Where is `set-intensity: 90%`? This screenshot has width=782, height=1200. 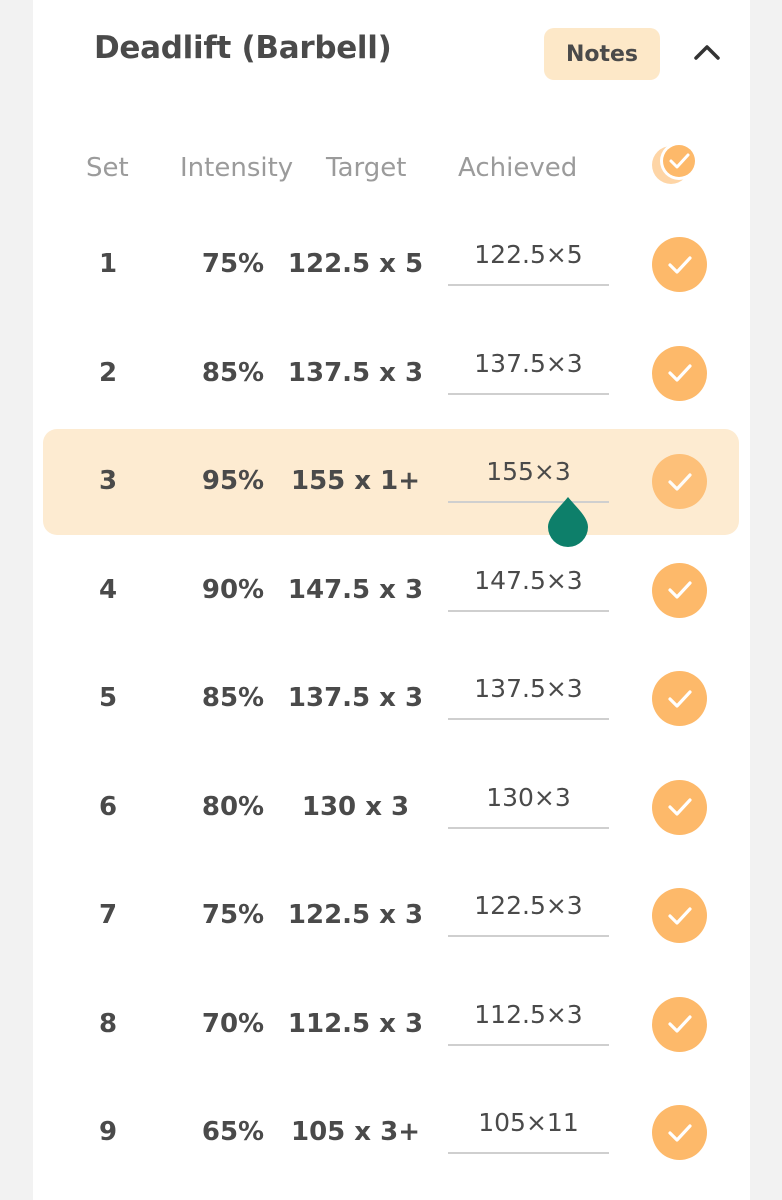
set-intensity: 90% is located at coordinates (233, 589).